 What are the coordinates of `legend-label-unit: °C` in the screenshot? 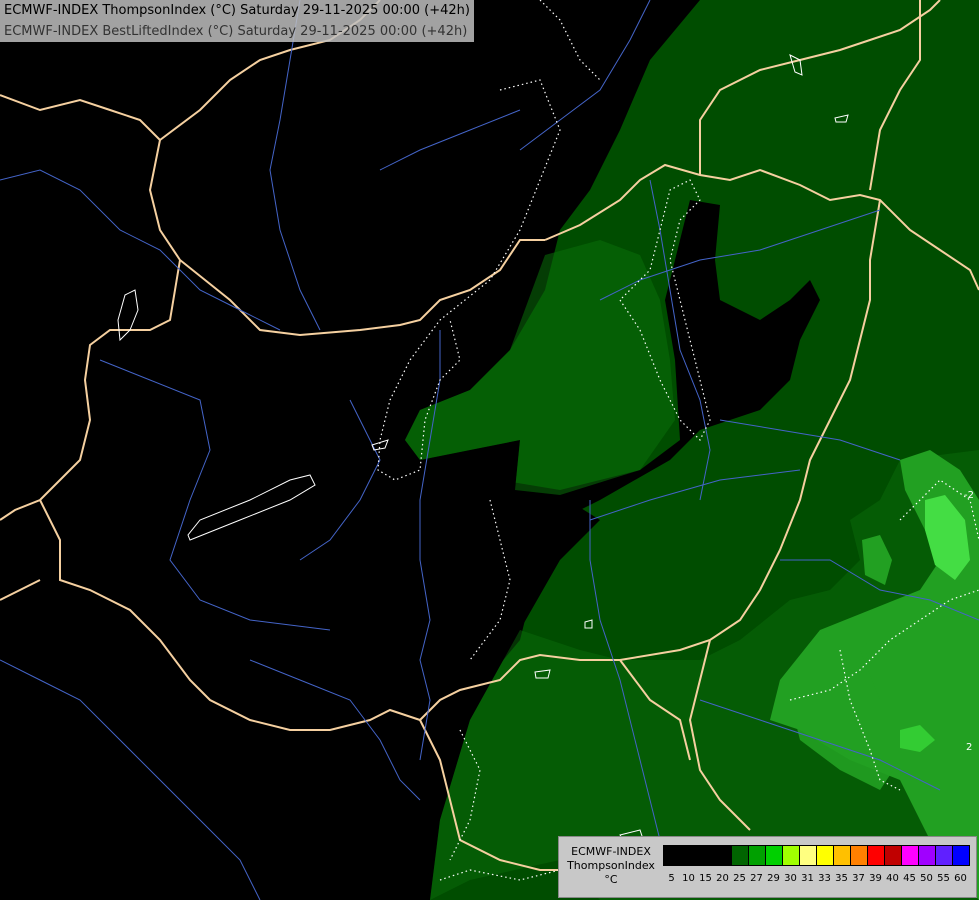 It's located at (611, 879).